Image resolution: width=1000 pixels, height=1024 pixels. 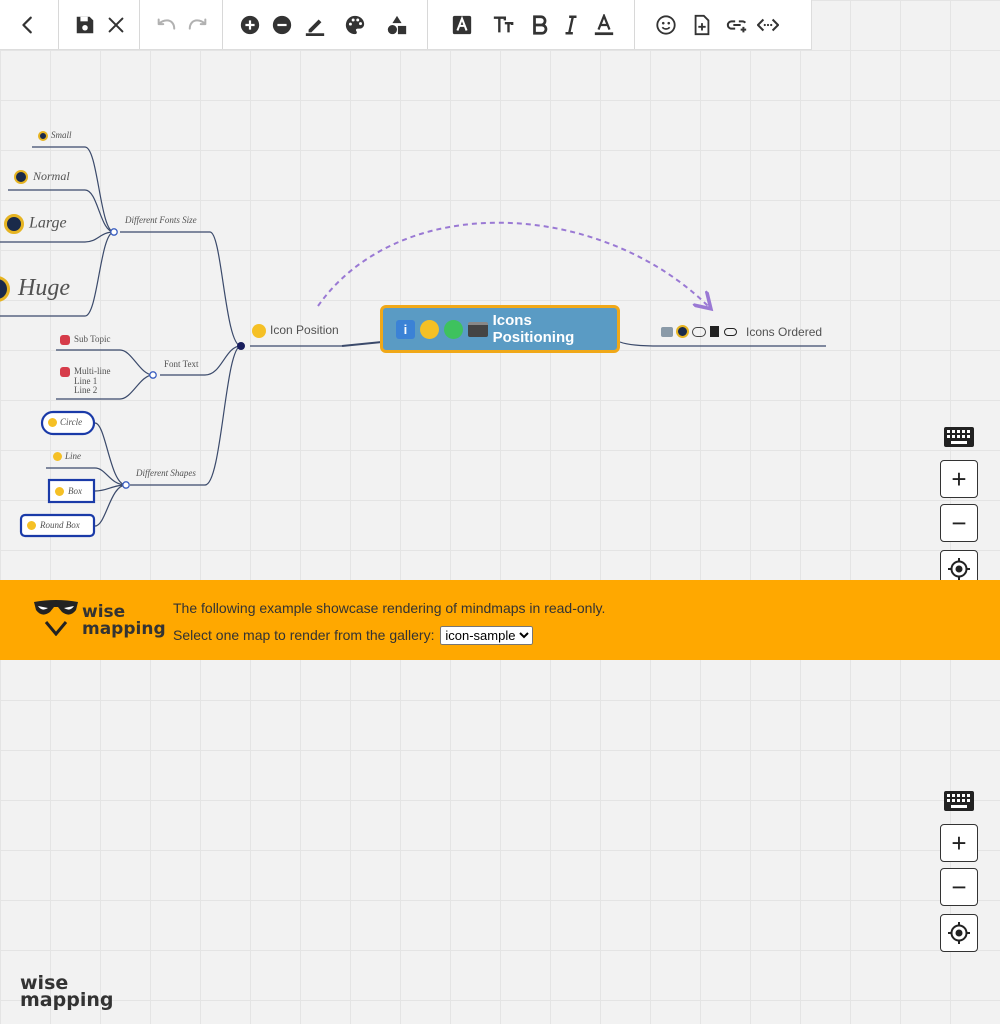 I want to click on central-topic: i Icons Positioning, so click(x=500, y=329).